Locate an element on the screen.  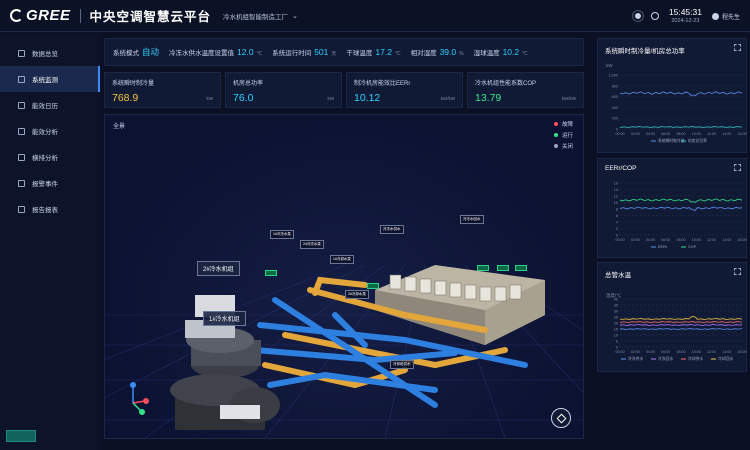
sidebar-item-analysis: 横排分析 is located at coordinates (50, 157).